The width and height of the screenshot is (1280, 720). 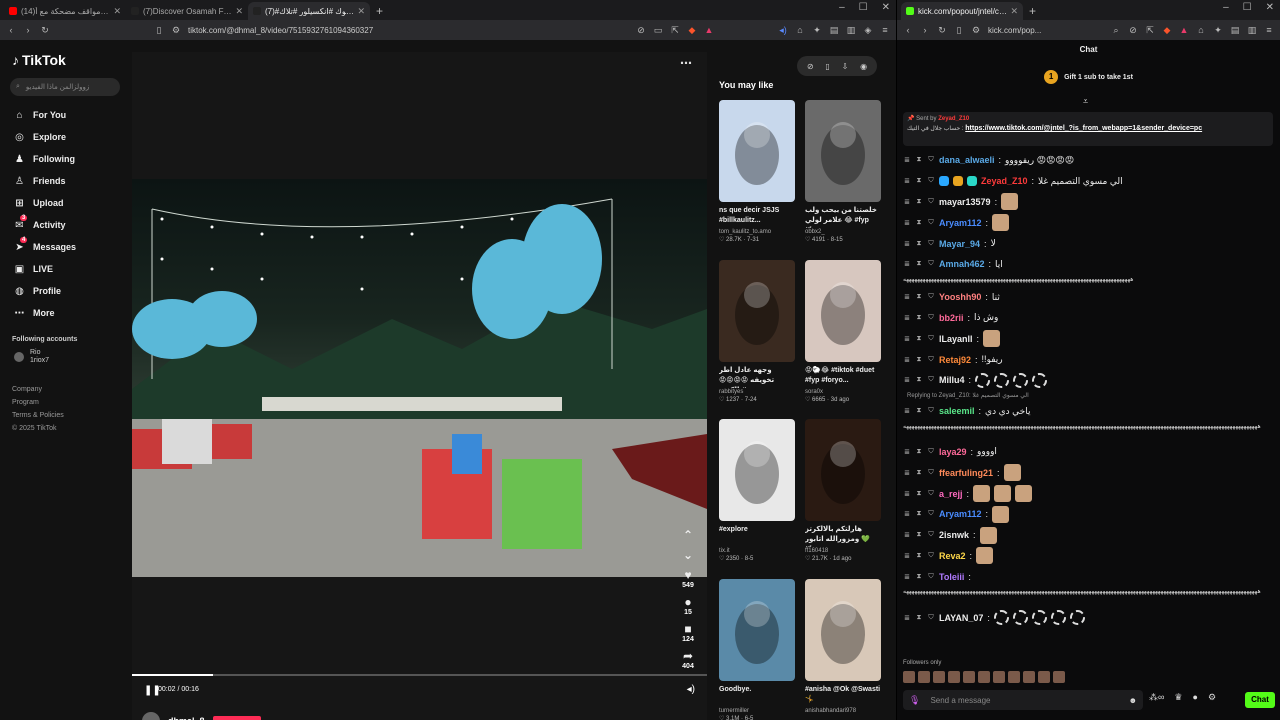 I want to click on chat-username: dana_alwaeli, so click(x=967, y=160).